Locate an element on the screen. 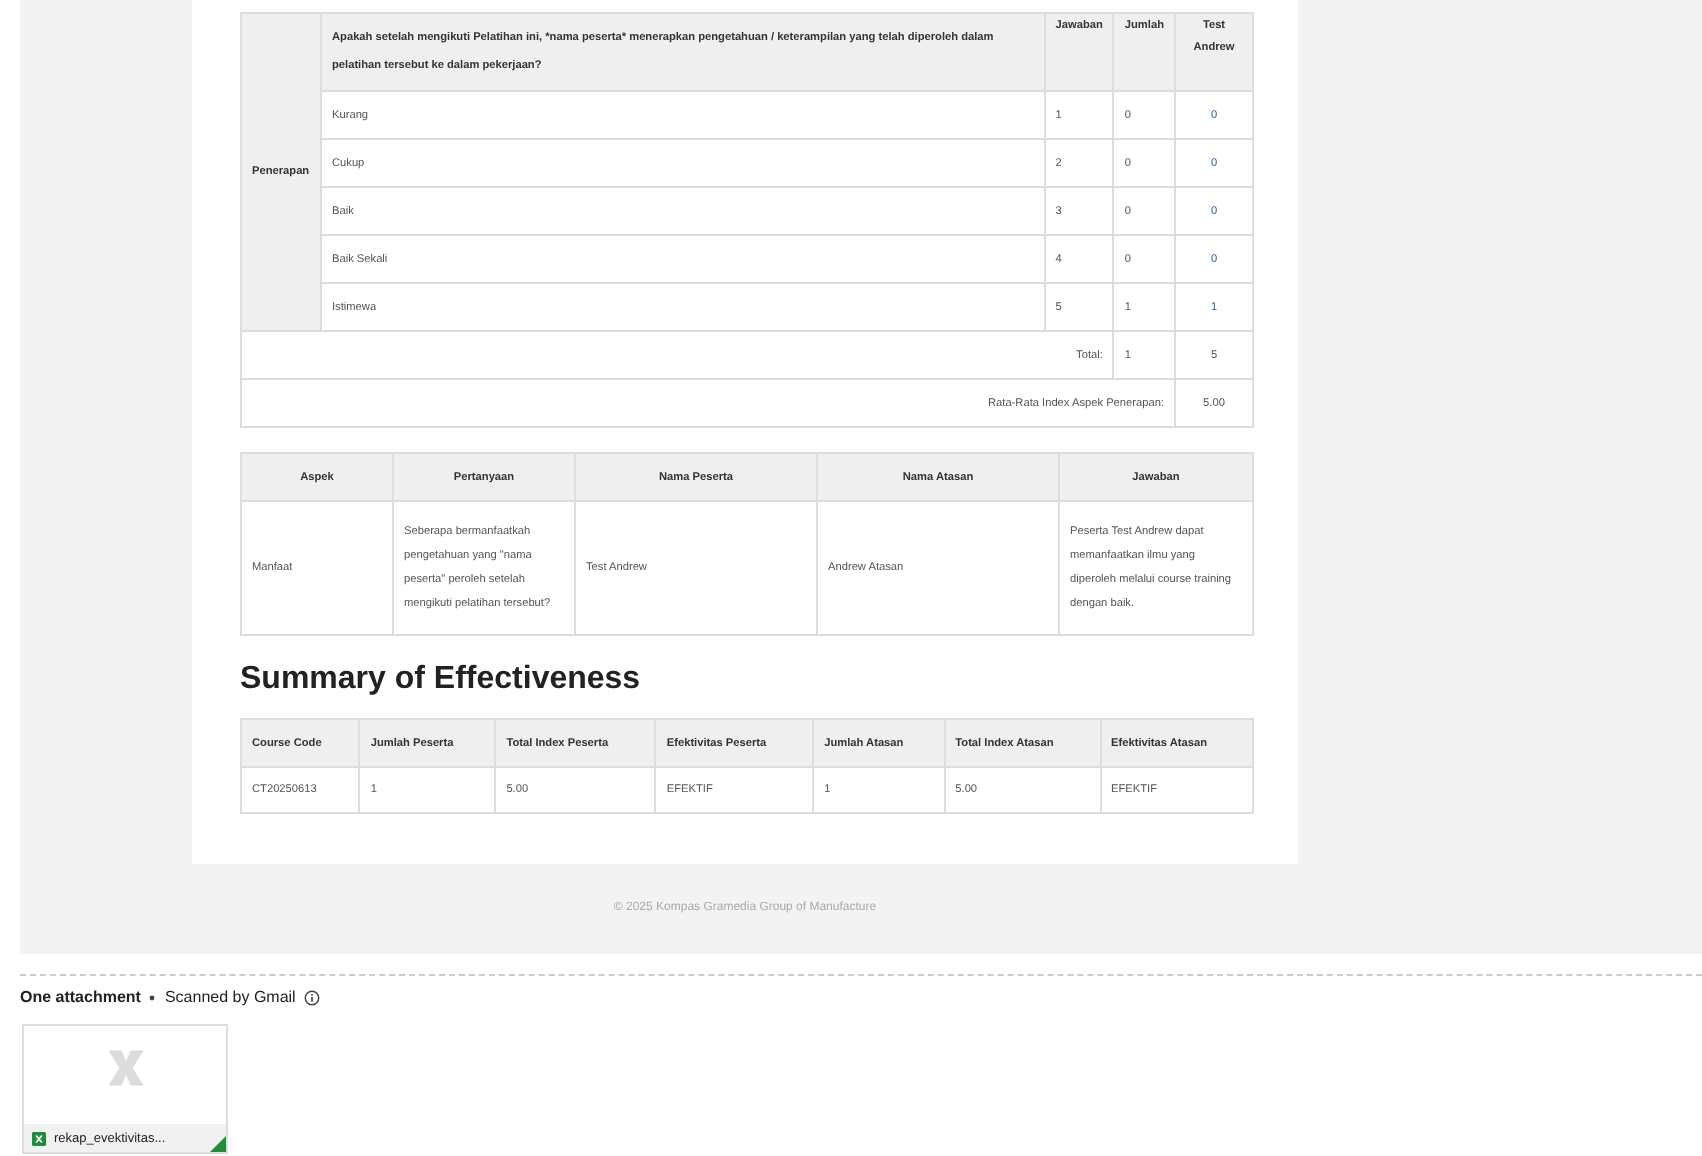 The image size is (1702, 1156). corner-fold-icon is located at coordinates (218, 1144).